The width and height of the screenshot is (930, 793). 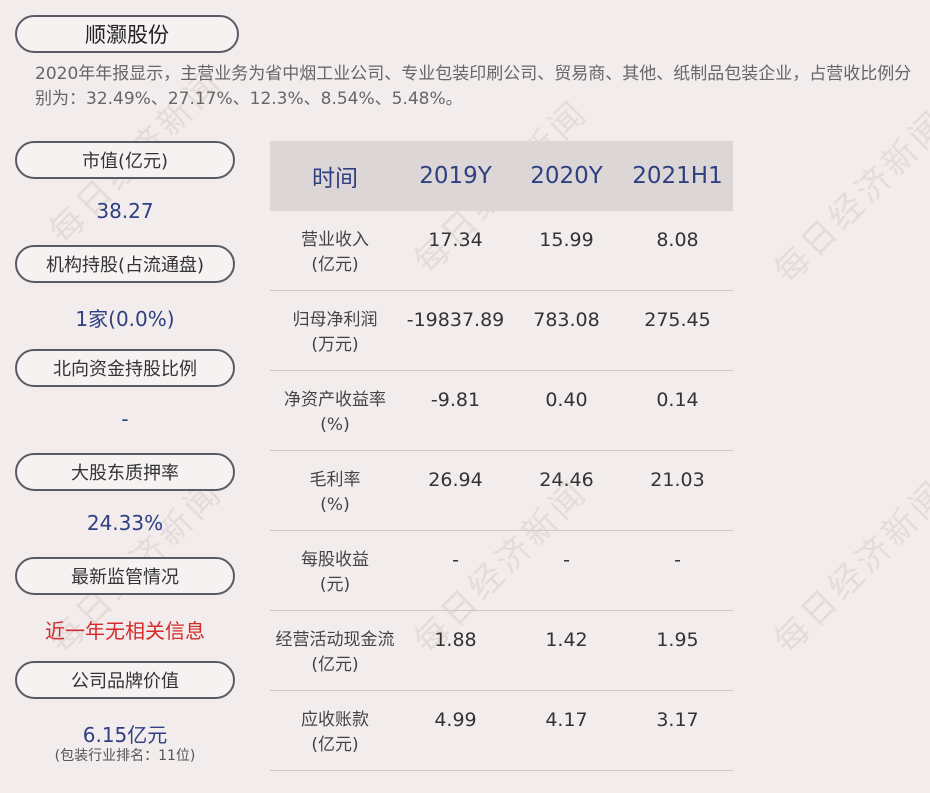 What do you see at coordinates (335, 732) in the screenshot?
I see `row-label: 应收账款 (亿元)` at bounding box center [335, 732].